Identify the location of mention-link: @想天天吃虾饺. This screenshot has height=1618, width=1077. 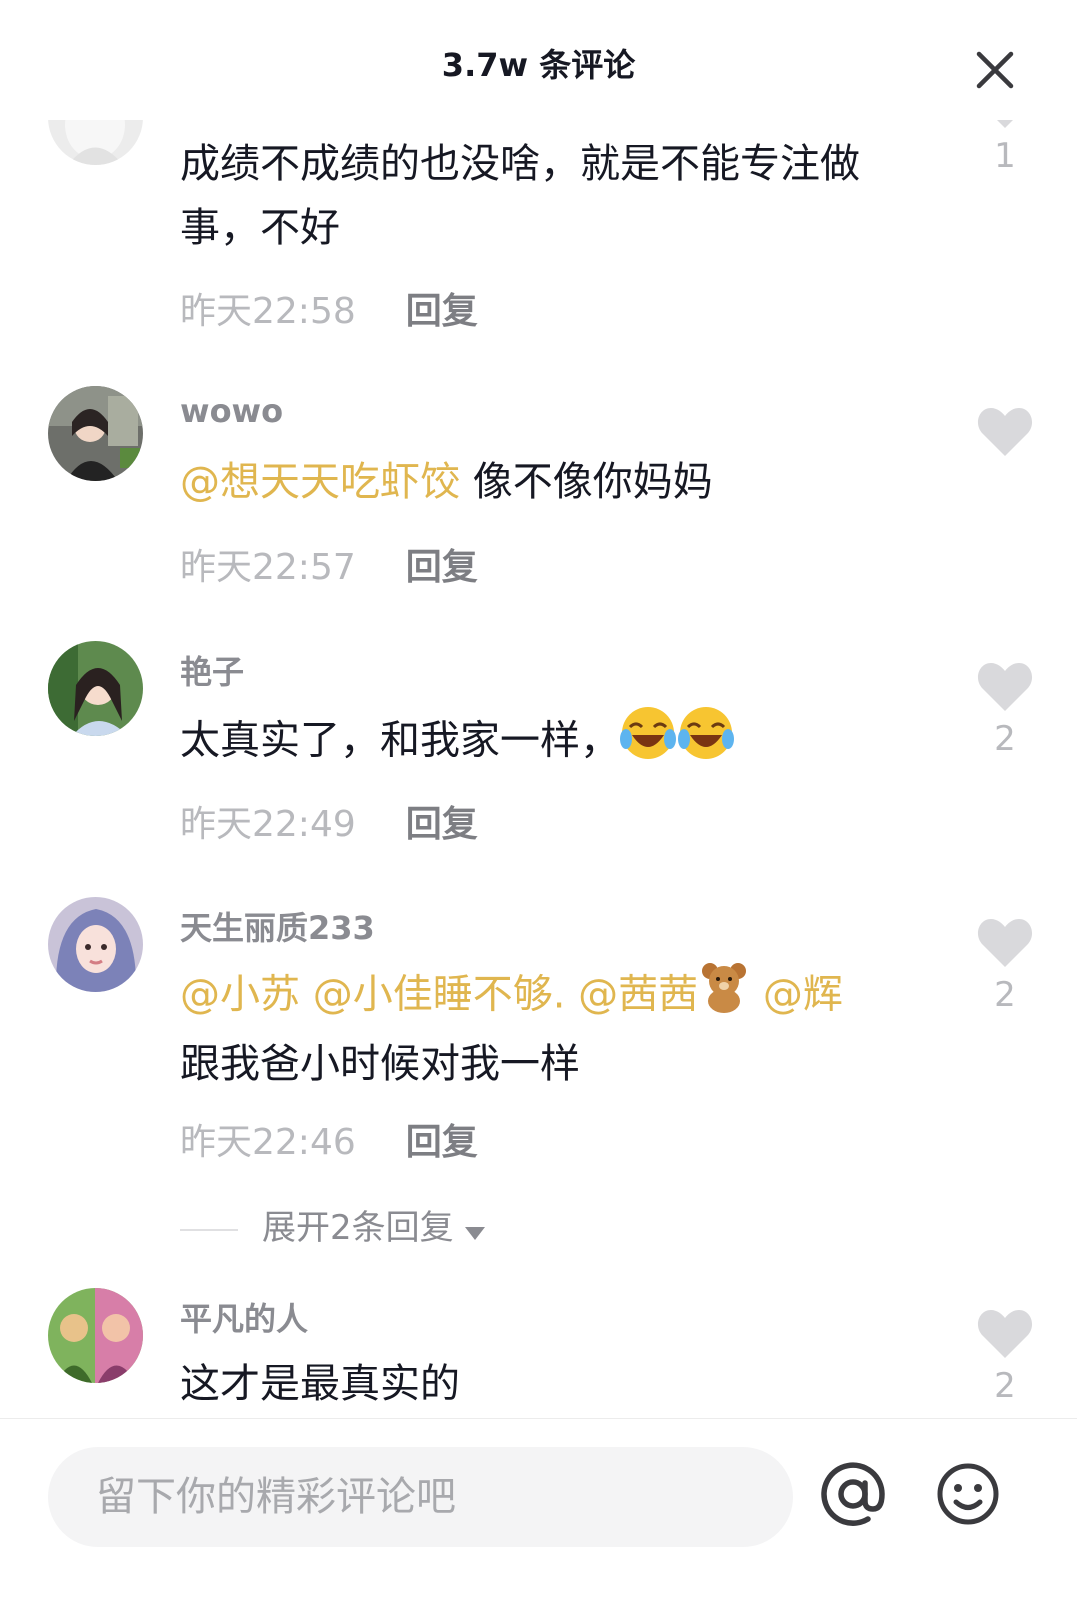
(320, 482).